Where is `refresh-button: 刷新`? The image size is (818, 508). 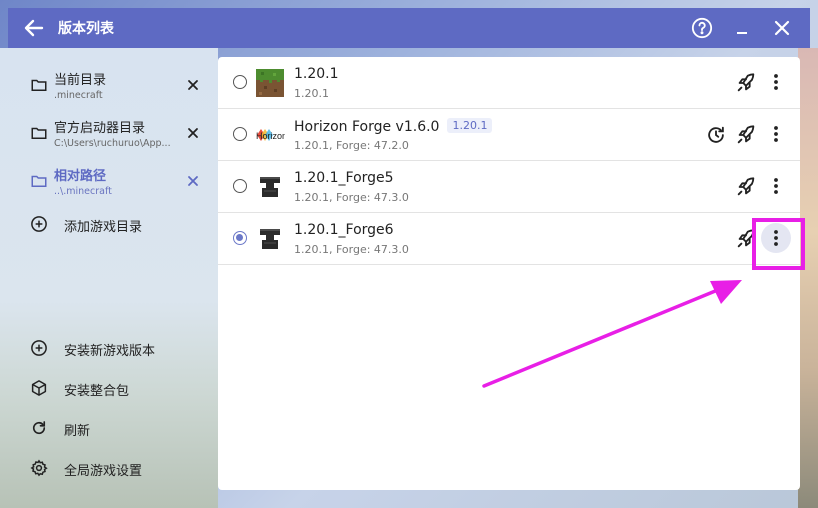
refresh-button: 刷新 is located at coordinates (113, 428).